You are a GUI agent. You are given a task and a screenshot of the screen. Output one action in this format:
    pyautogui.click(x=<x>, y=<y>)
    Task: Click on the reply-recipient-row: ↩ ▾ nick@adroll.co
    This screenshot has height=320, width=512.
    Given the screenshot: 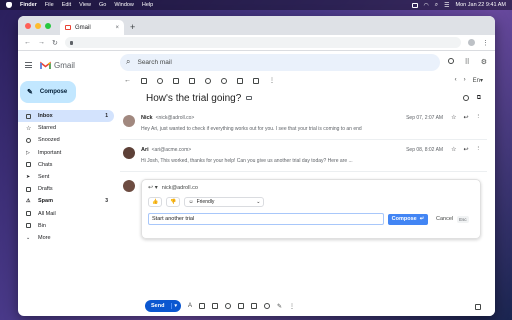 What is the action you would take?
    pyautogui.click(x=311, y=188)
    